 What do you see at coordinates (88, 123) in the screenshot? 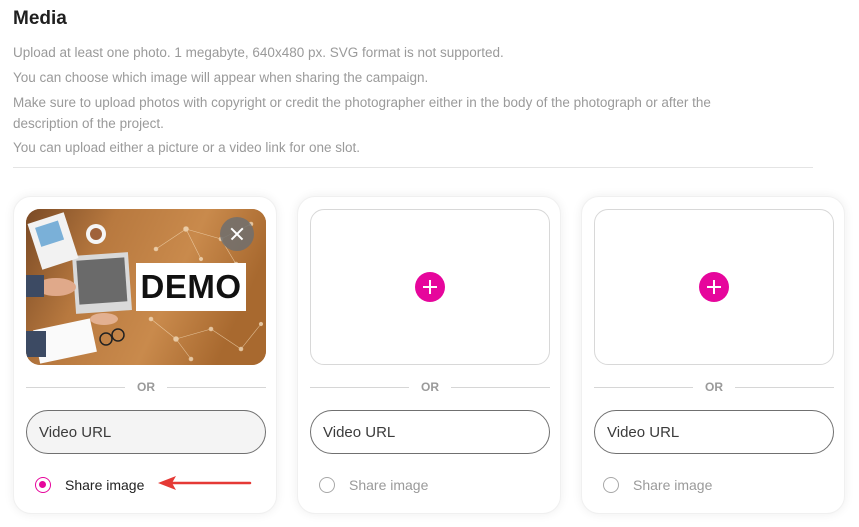
I see `description-line: description of the project.` at bounding box center [88, 123].